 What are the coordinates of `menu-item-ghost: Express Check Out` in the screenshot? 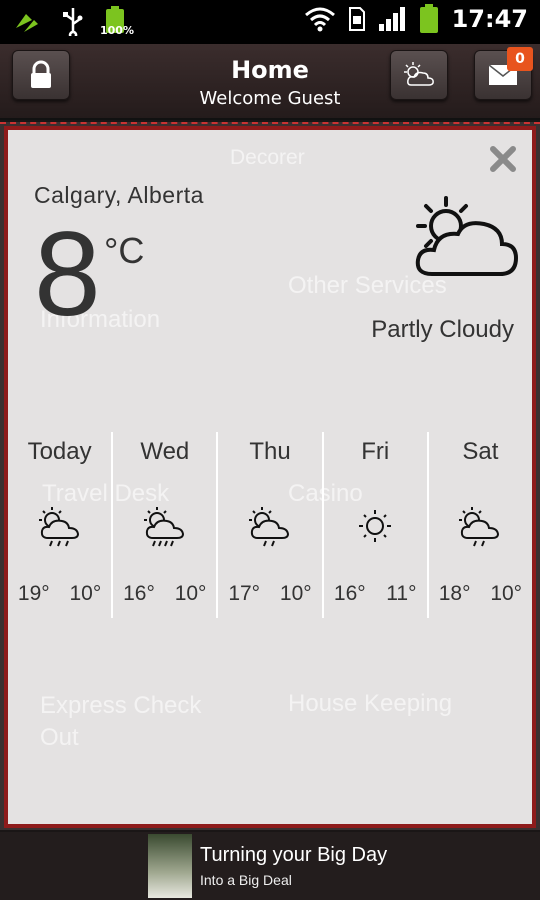 It's located at (121, 721).